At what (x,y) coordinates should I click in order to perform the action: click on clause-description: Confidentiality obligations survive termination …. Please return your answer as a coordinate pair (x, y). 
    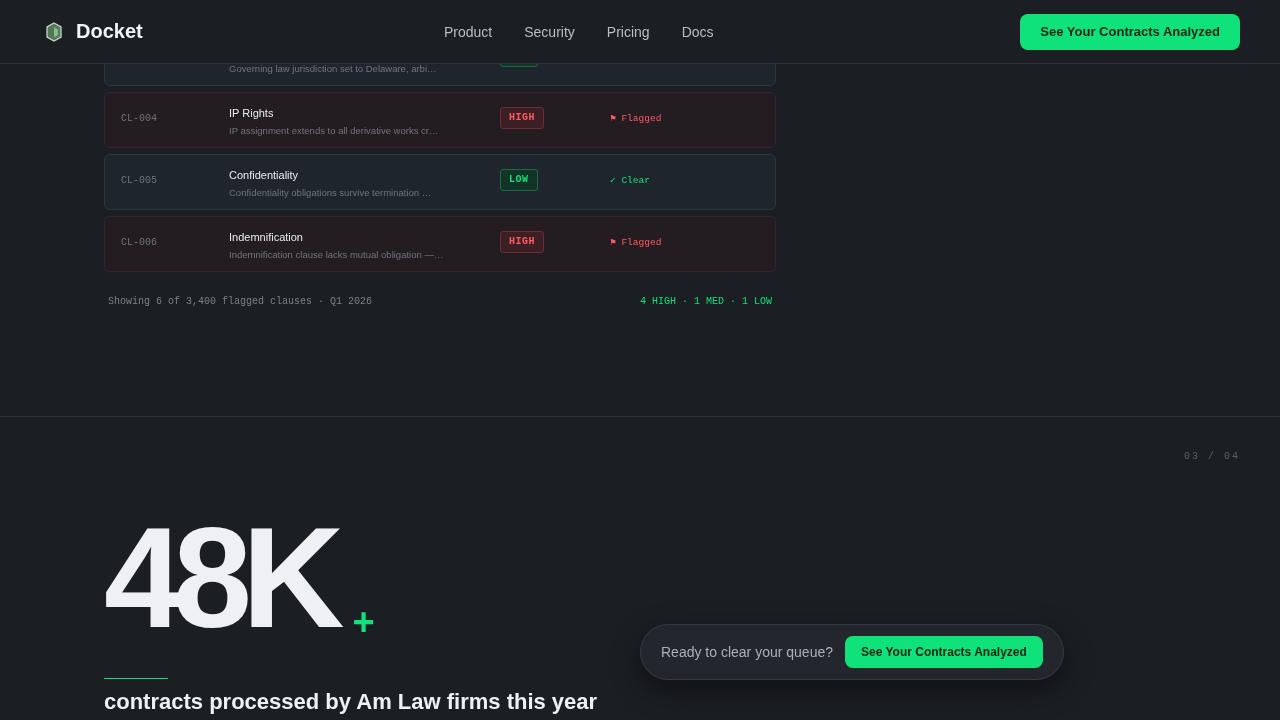
    Looking at the image, I should click on (331, 193).